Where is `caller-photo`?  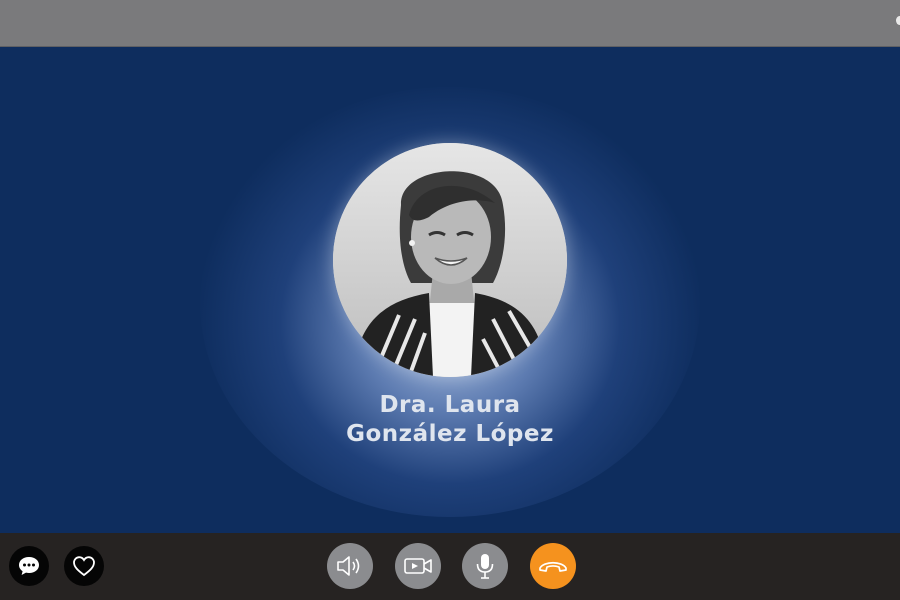
caller-photo is located at coordinates (450, 260).